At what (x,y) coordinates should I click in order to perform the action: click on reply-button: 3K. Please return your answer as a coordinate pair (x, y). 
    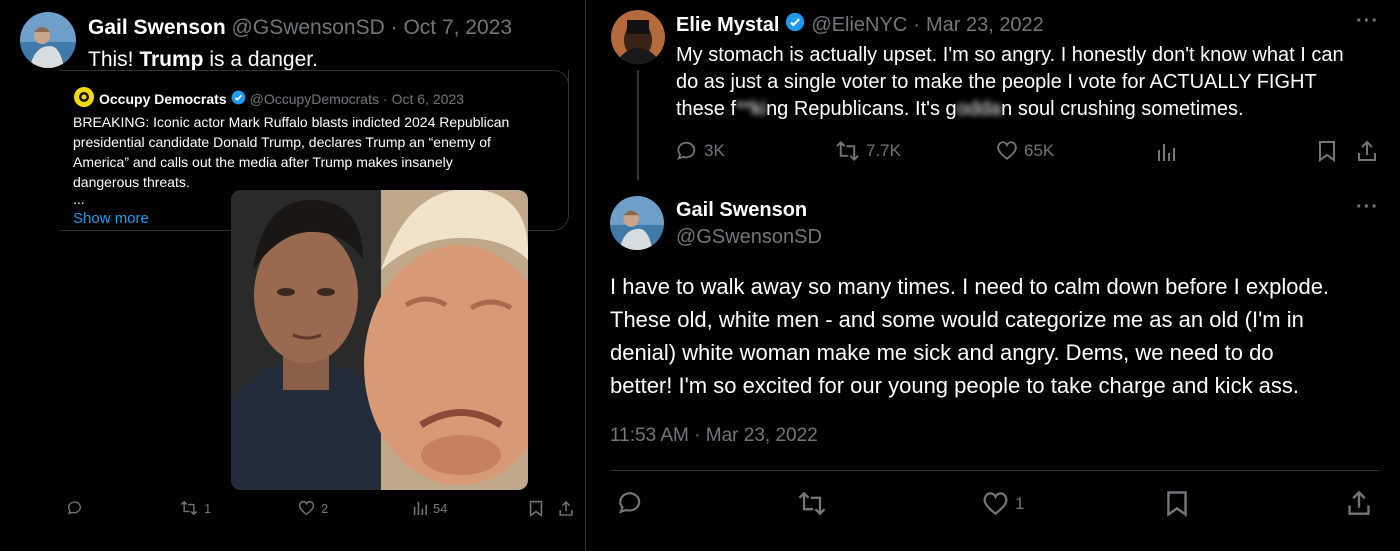
    Looking at the image, I should click on (700, 151).